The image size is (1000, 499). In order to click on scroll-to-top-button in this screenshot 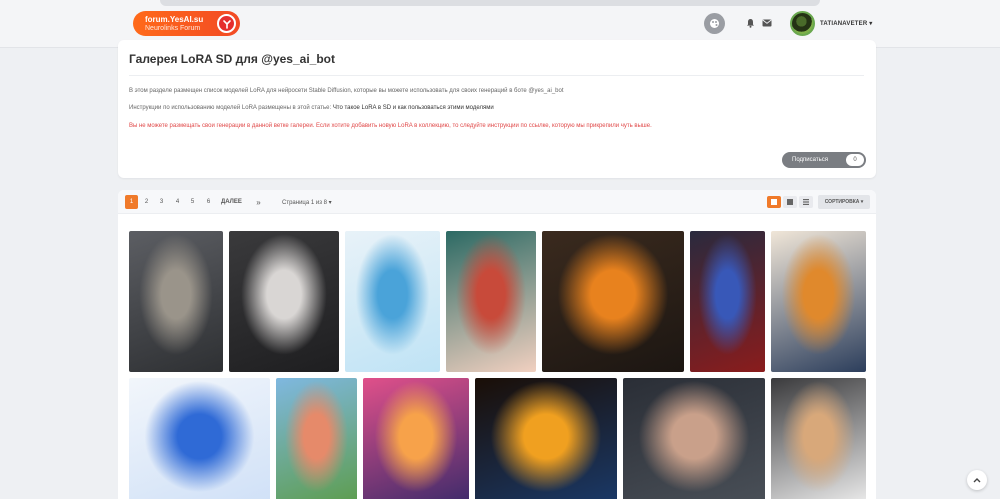, I will do `click(977, 480)`.